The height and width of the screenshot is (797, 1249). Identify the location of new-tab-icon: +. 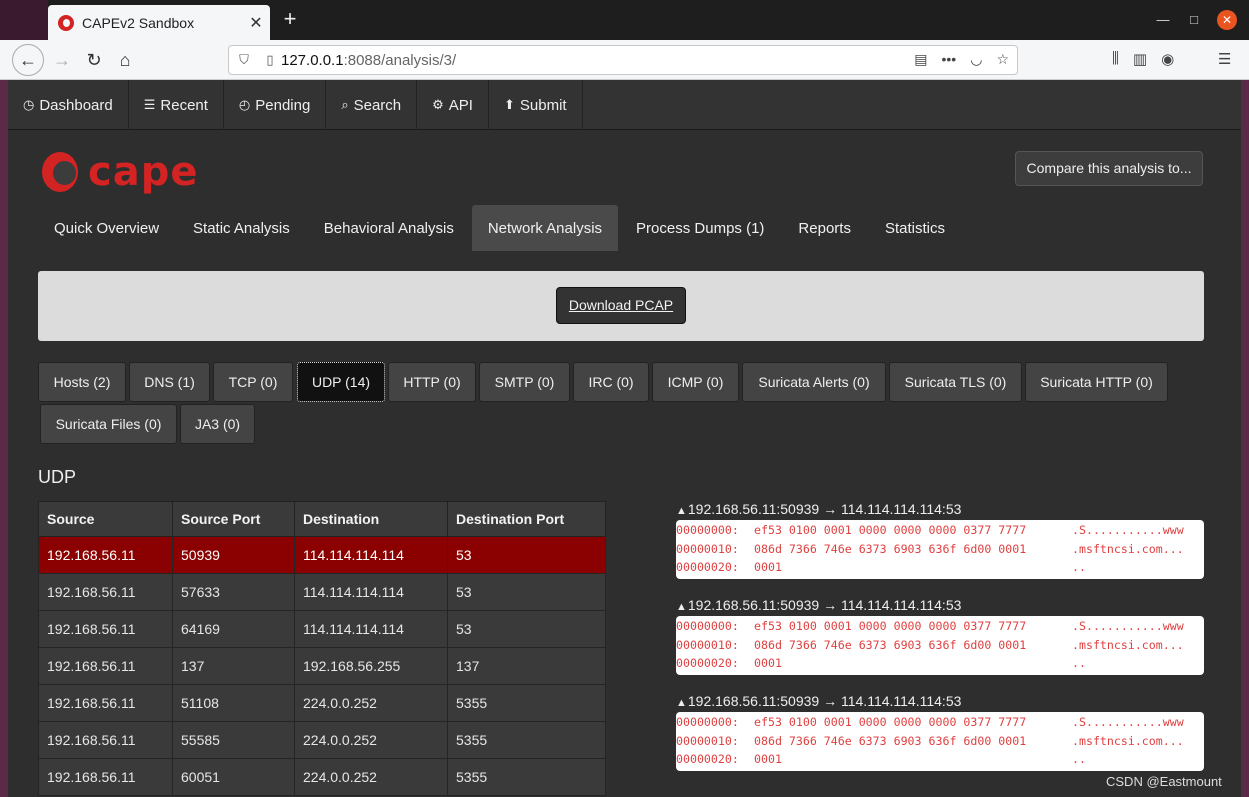
(290, 19).